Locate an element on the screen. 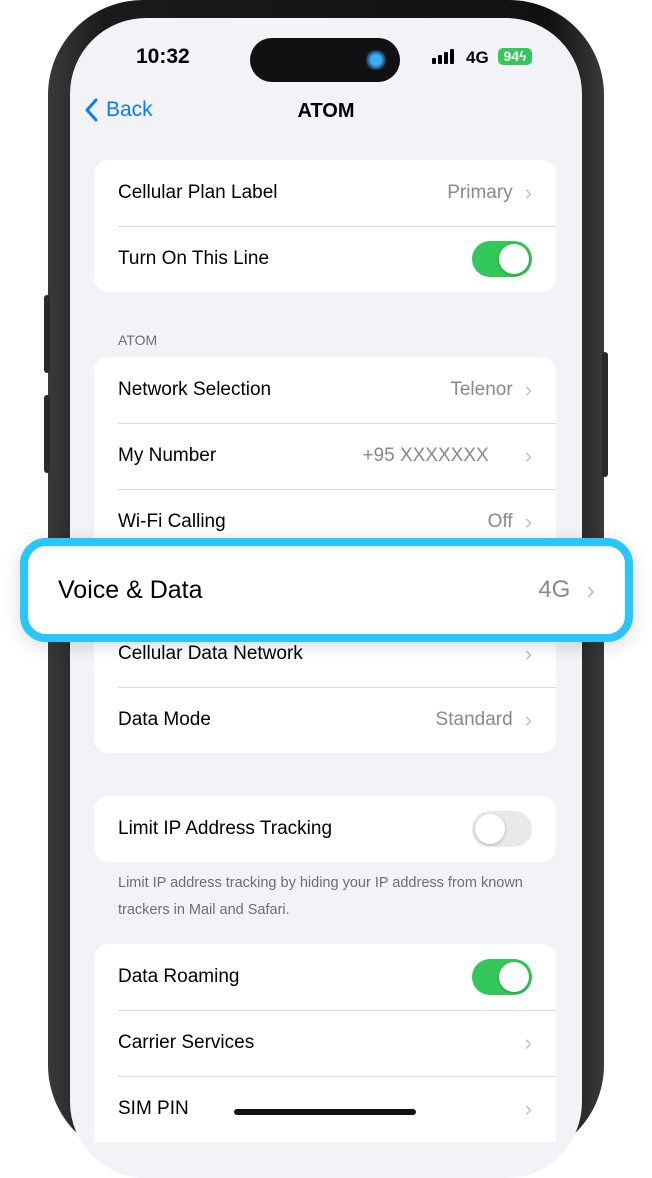 The width and height of the screenshot is (652, 1178). row-label: Cellular Data Network is located at coordinates (210, 653).